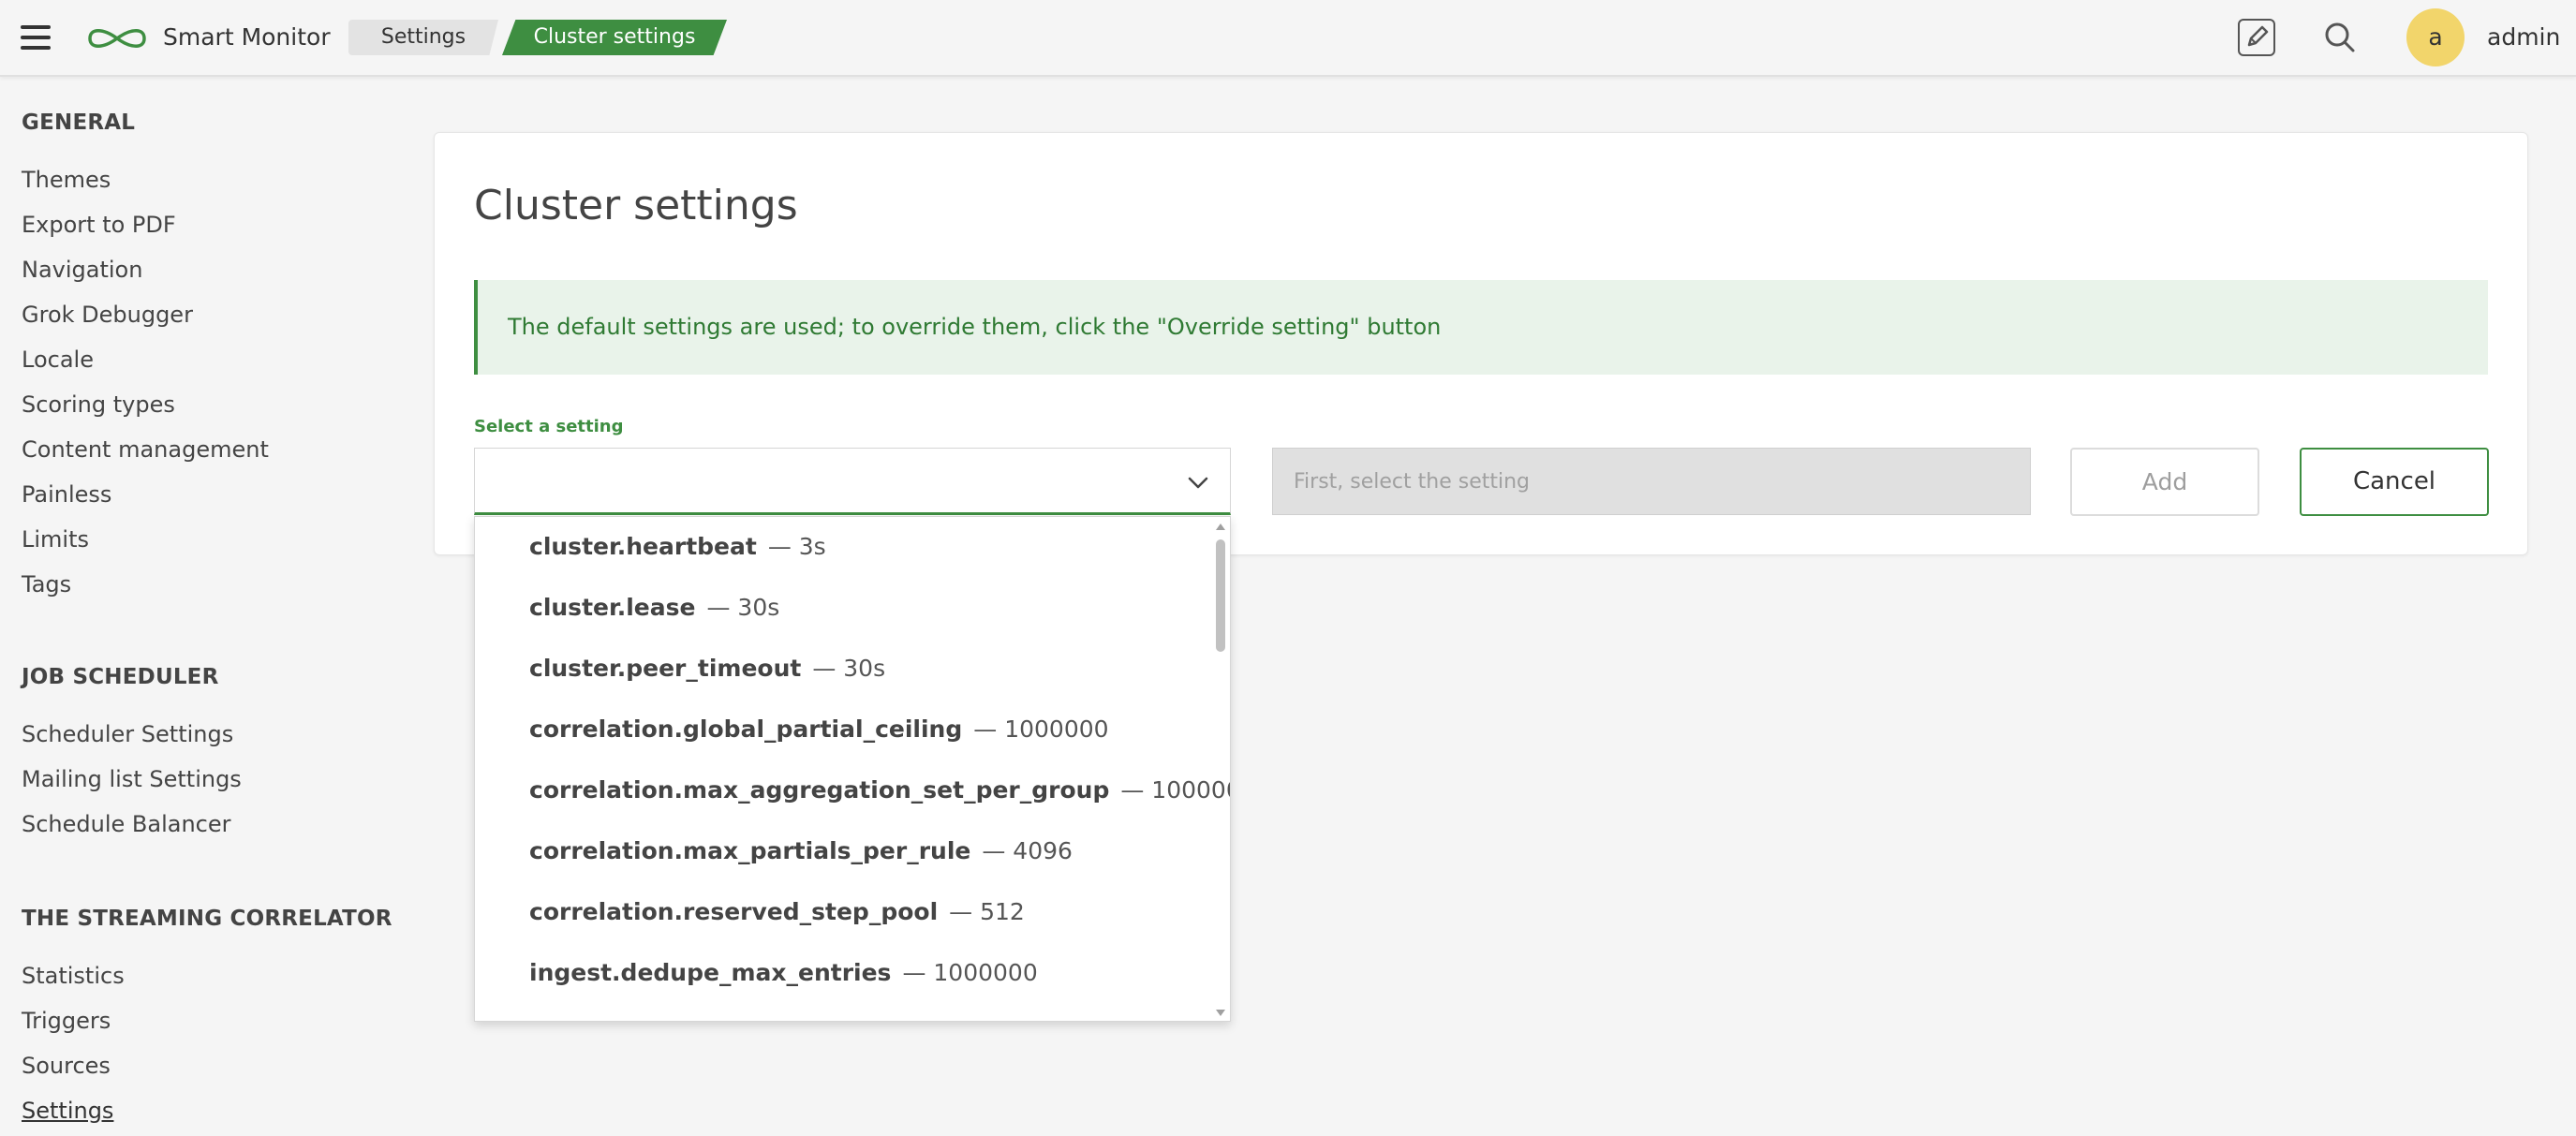  Describe the element at coordinates (73, 976) in the screenshot. I see `sidebar-item-statistics: Statistics` at that location.